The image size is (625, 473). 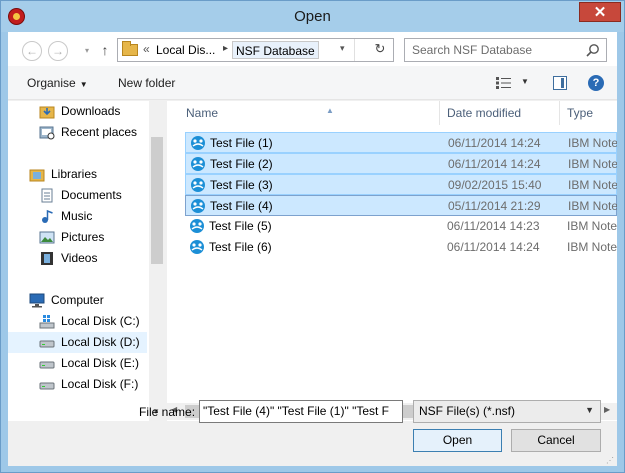 I want to click on sidebar-item-label: Pictures, so click(x=83, y=237).